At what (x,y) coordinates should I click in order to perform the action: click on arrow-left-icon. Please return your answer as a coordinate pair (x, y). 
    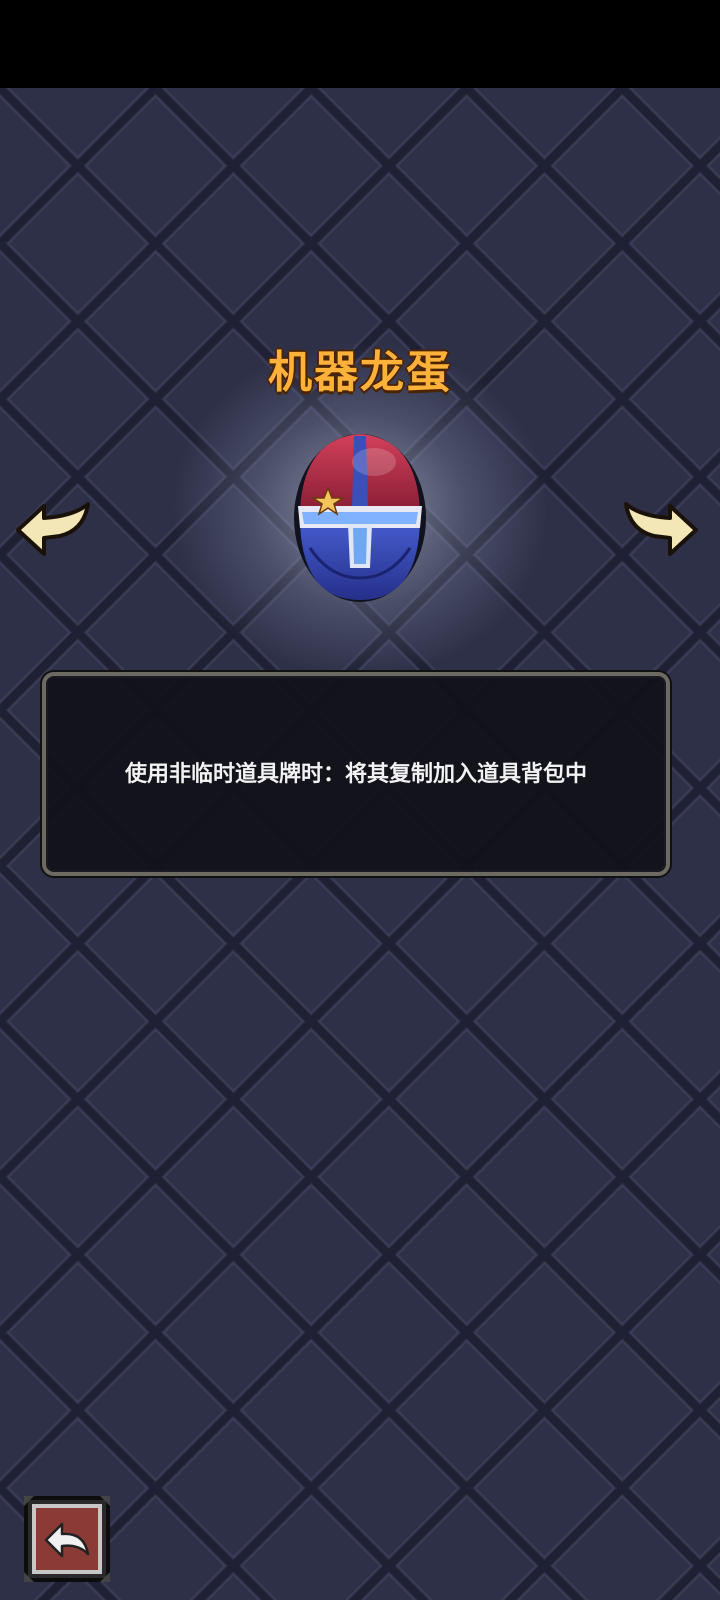
    Looking at the image, I should click on (53, 529).